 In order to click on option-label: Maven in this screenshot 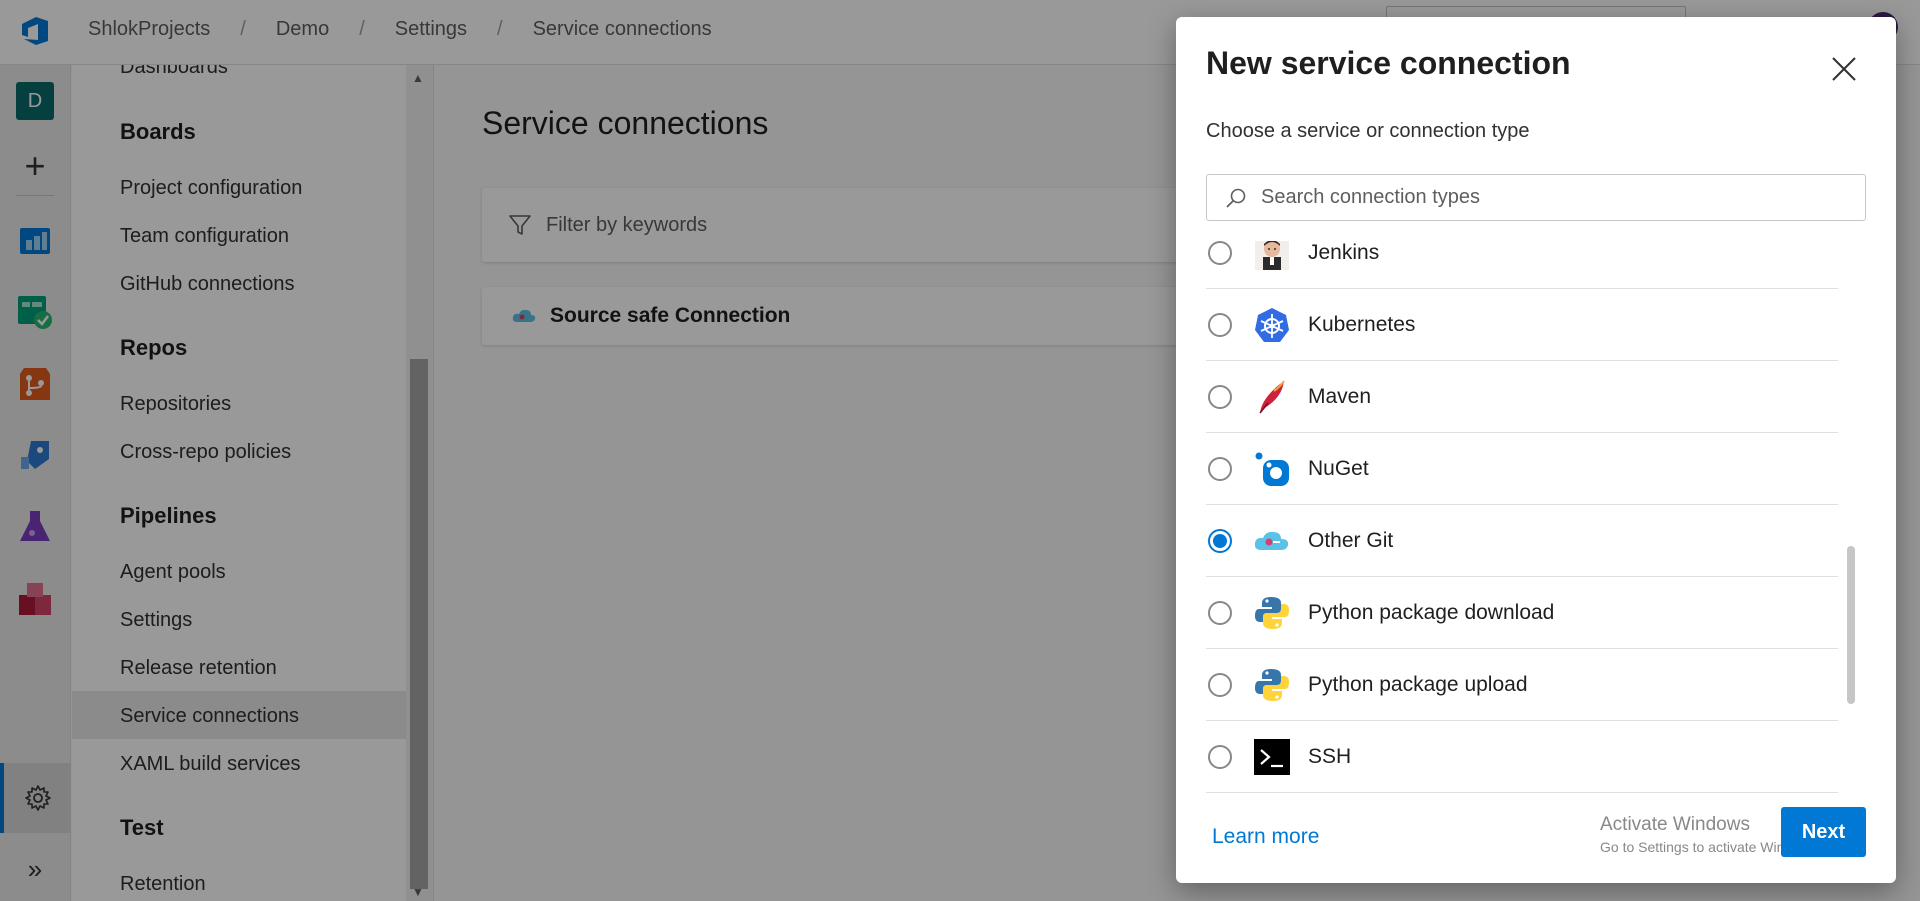, I will do `click(1339, 397)`.